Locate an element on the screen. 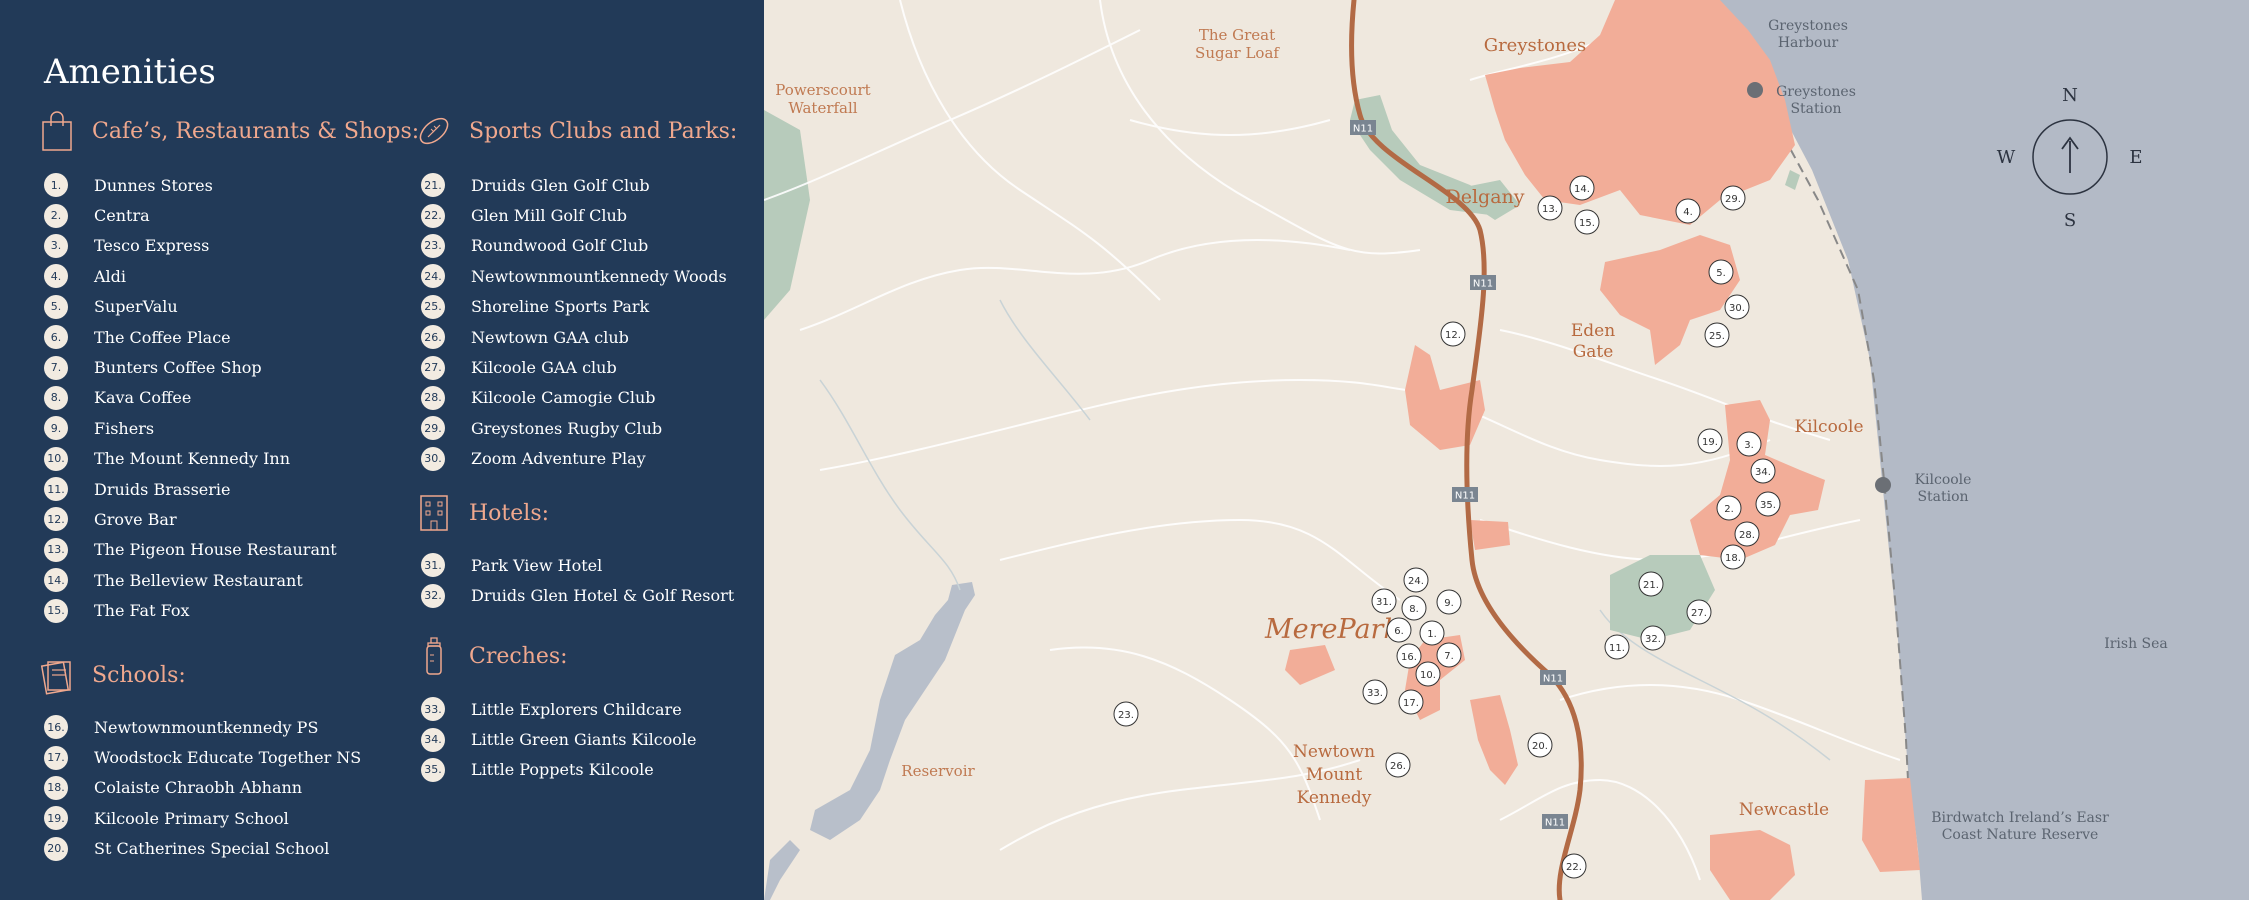  map-marker: 7. is located at coordinates (1449, 655).